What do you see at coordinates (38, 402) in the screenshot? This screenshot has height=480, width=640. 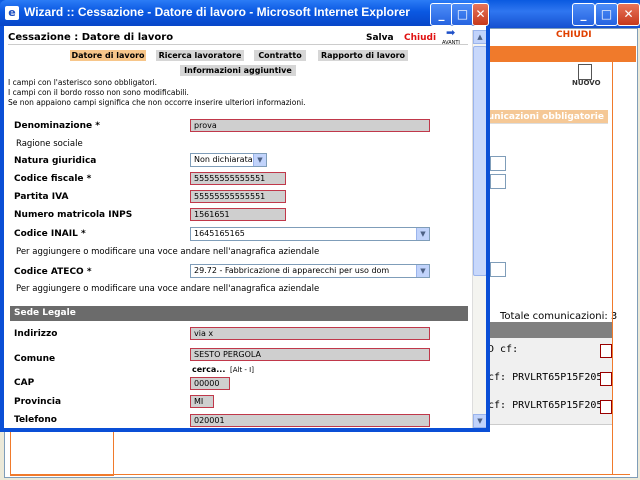 I see `provincia-label: Provincia` at bounding box center [38, 402].